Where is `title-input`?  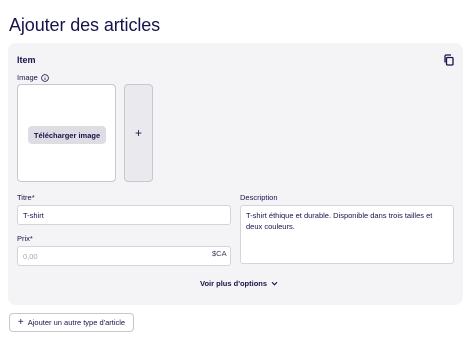 title-input is located at coordinates (124, 215).